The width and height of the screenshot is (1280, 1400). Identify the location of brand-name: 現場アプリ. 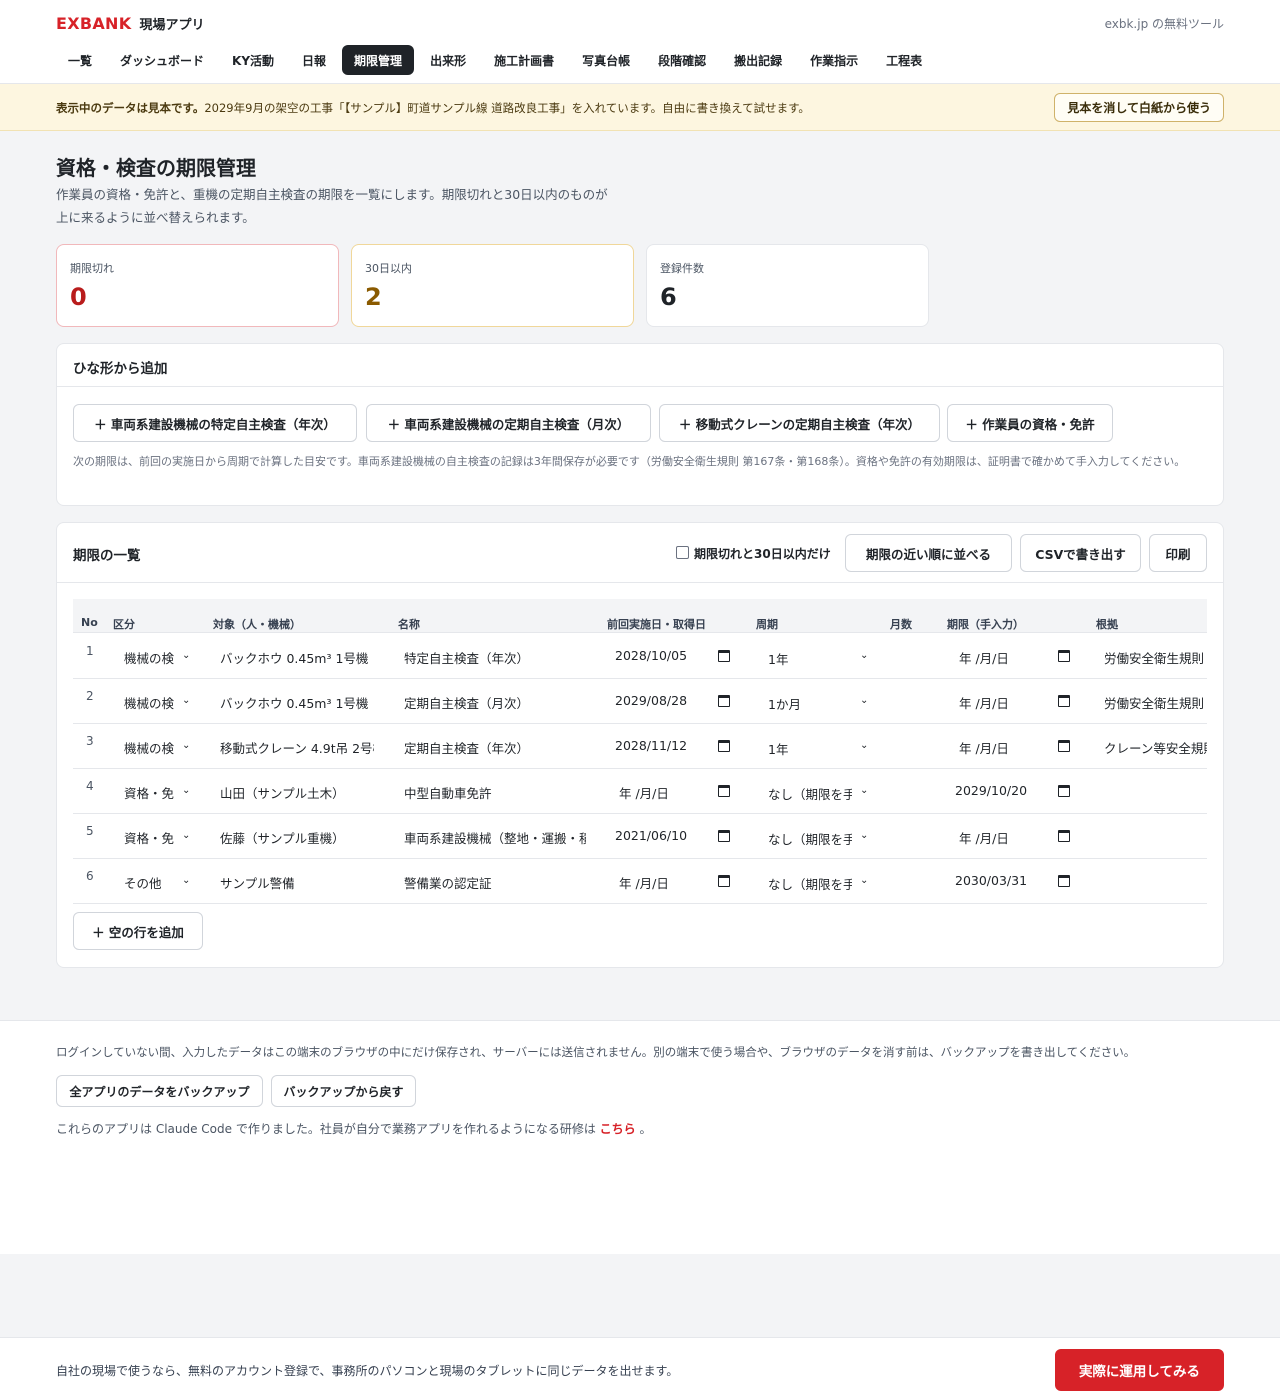
(172, 25).